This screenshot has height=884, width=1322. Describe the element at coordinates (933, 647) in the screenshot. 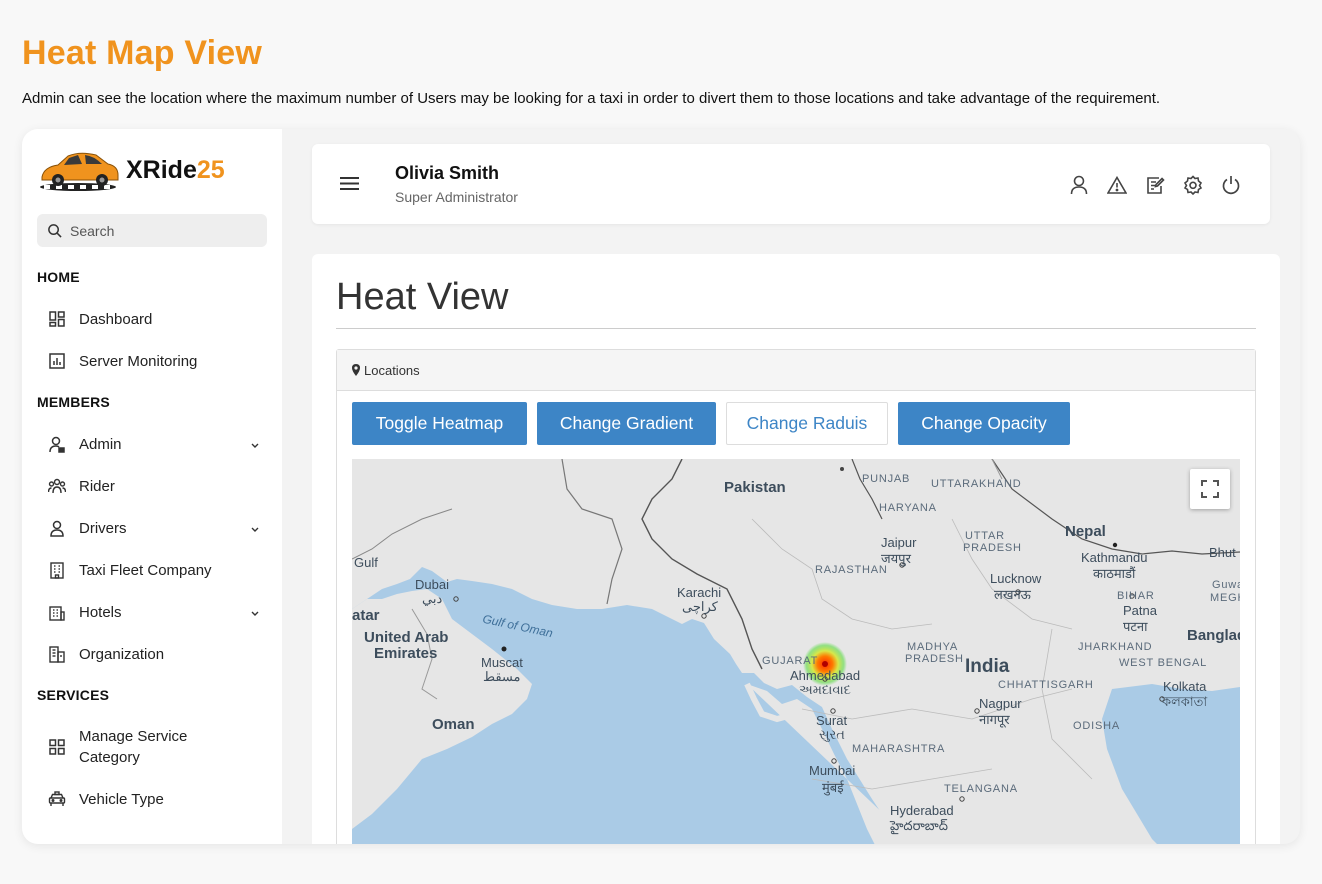

I see `map-label-madhya: MADHYA` at that location.